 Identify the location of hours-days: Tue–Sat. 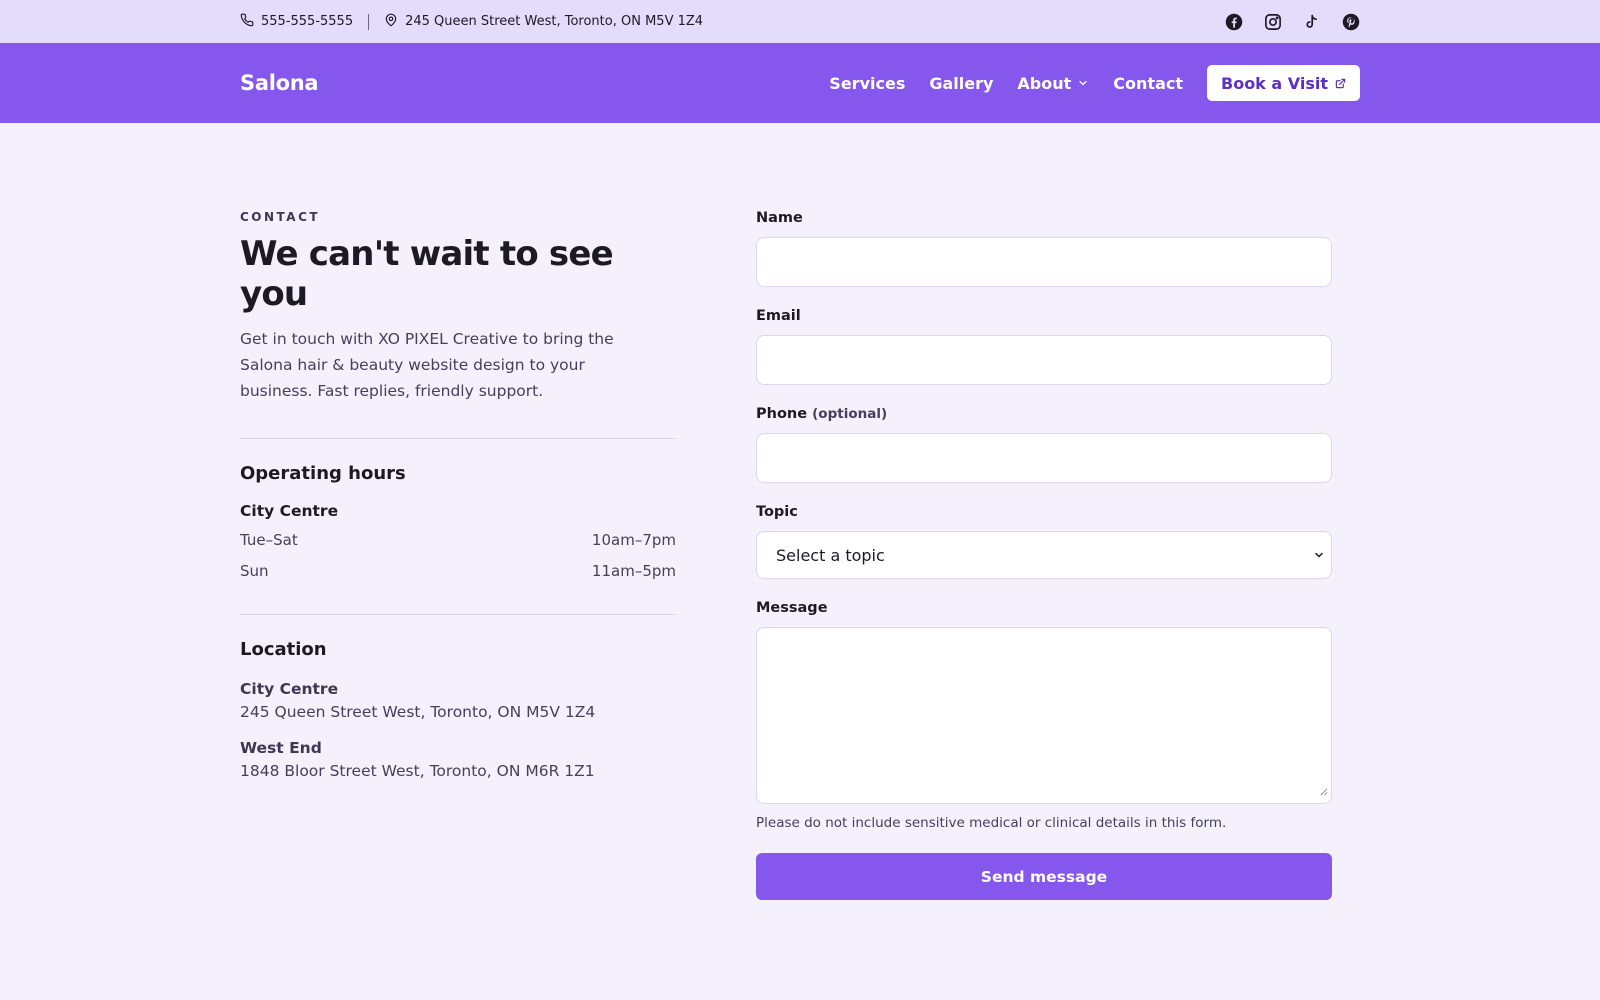
(269, 540).